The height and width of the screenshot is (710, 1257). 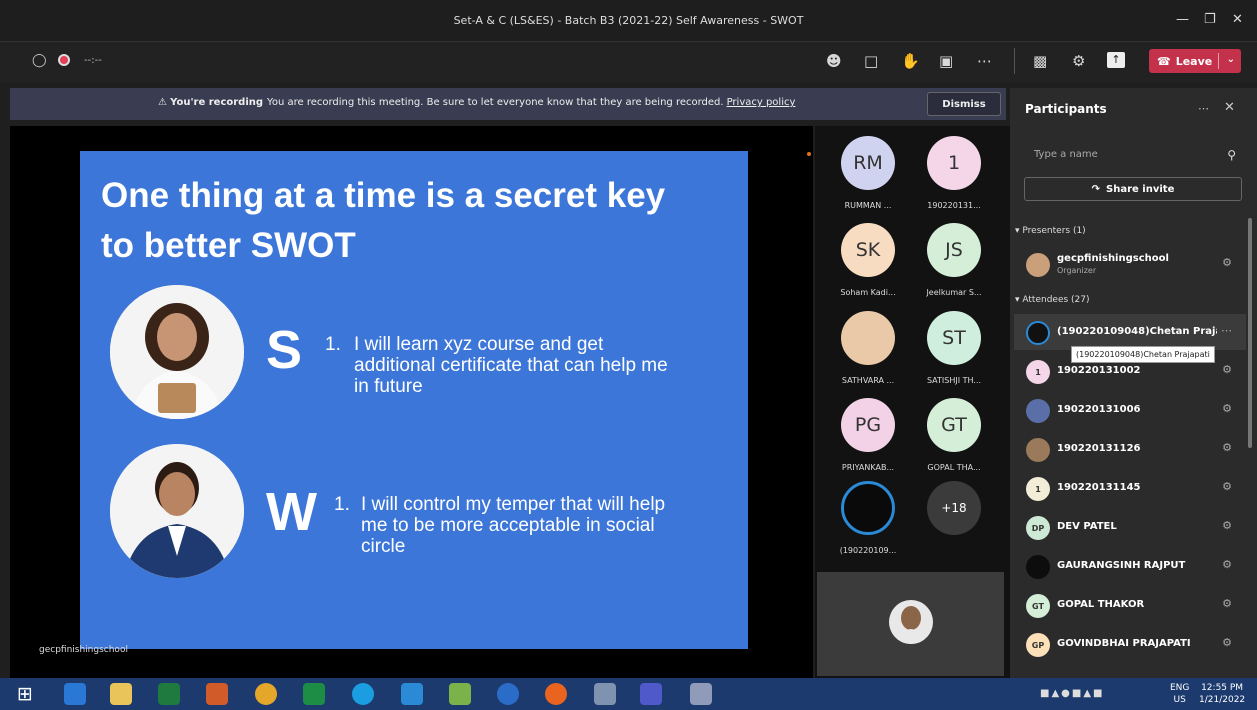 I want to click on camera-off-icon: ▩, so click(x=1040, y=61).